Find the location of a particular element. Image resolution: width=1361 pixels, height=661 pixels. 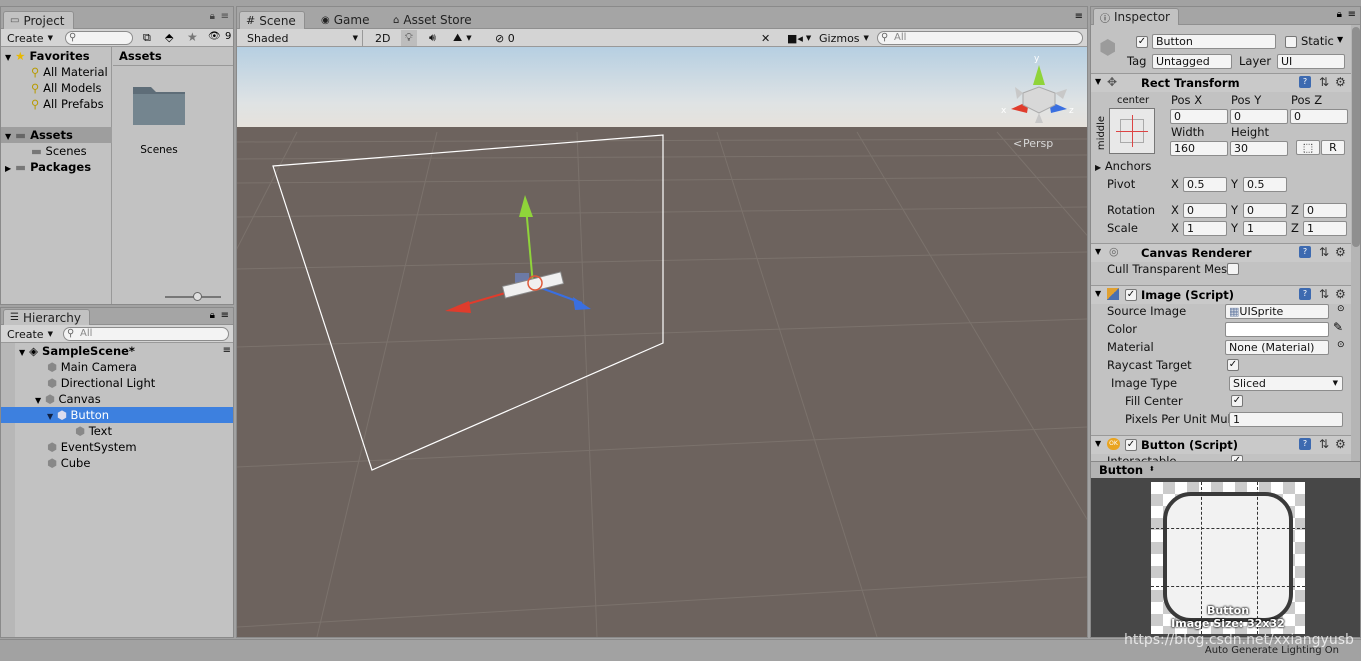

folder-asset: Scenes is located at coordinates (161, 119).